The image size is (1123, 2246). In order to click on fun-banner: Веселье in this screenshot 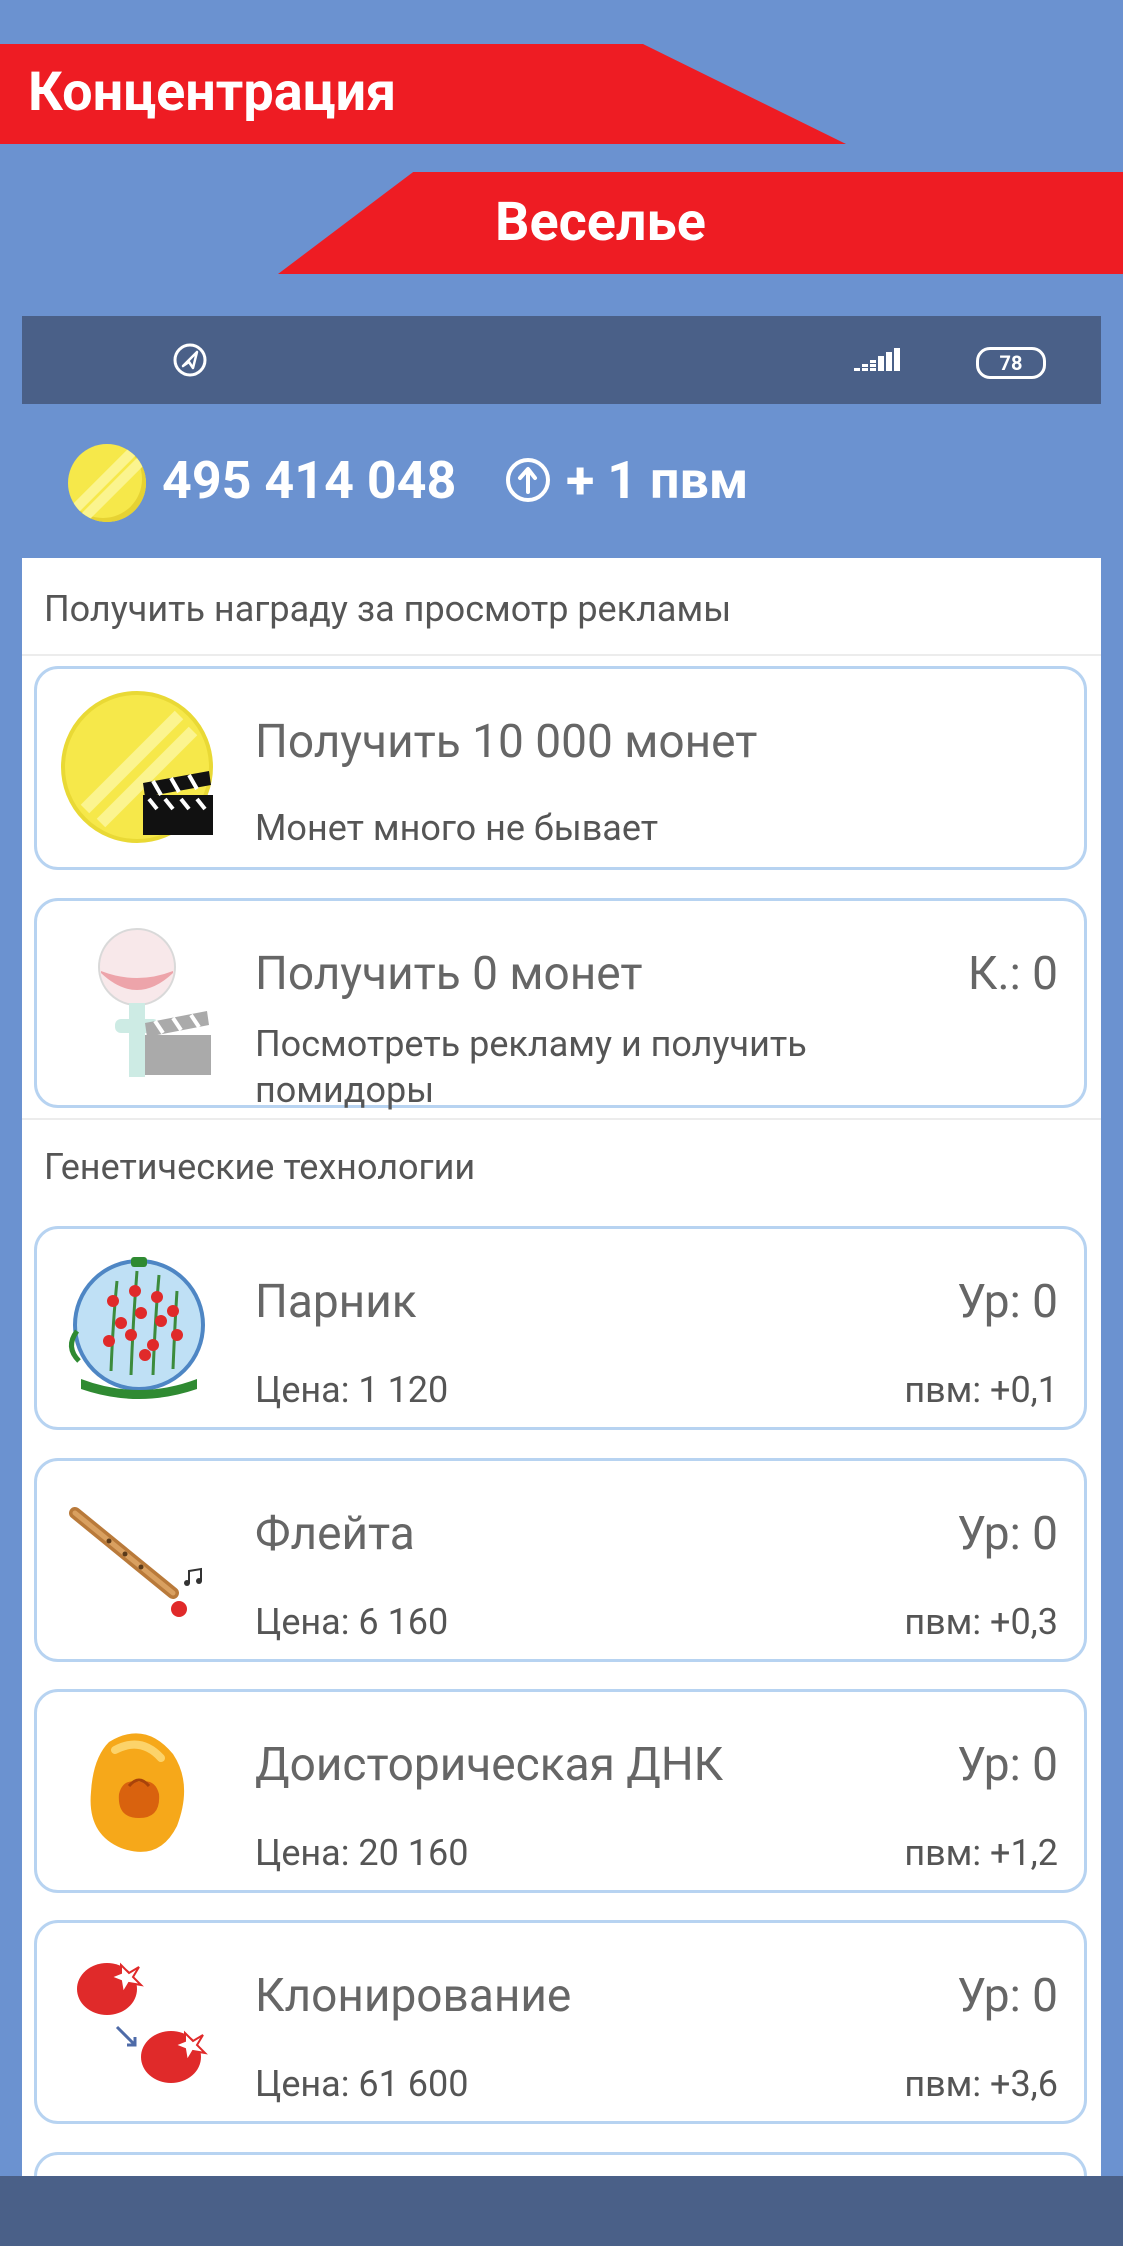, I will do `click(700, 223)`.